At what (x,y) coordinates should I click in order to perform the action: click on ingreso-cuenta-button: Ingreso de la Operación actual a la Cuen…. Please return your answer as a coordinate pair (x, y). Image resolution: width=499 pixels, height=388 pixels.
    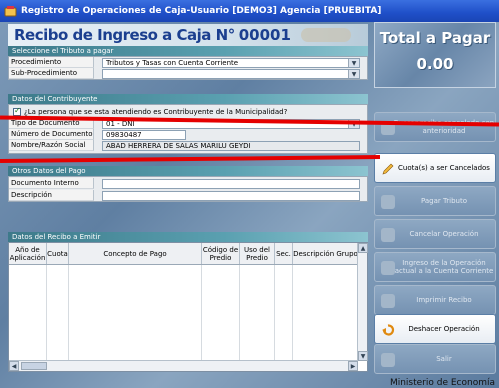
    Looking at the image, I should click on (435, 267).